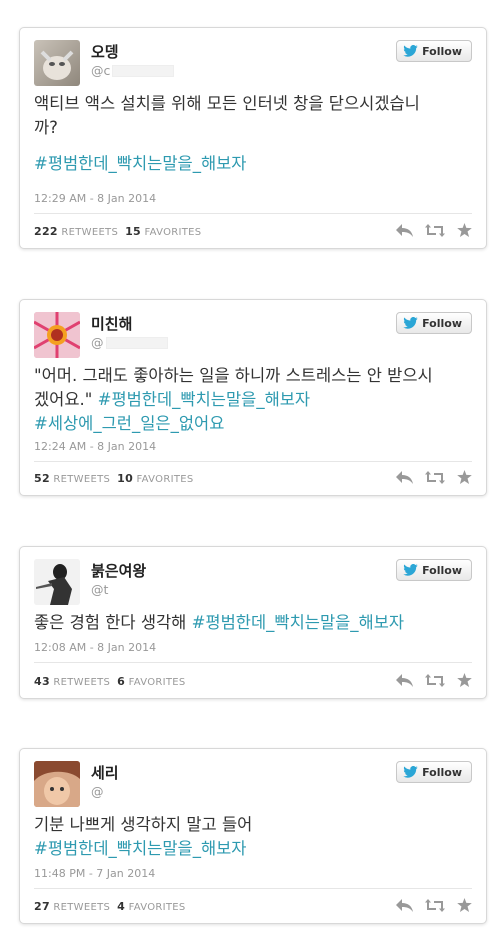 The width and height of the screenshot is (500, 942). I want to click on tweet-stats: 222 RETWEETS 15 FAVORITES, so click(117, 231).